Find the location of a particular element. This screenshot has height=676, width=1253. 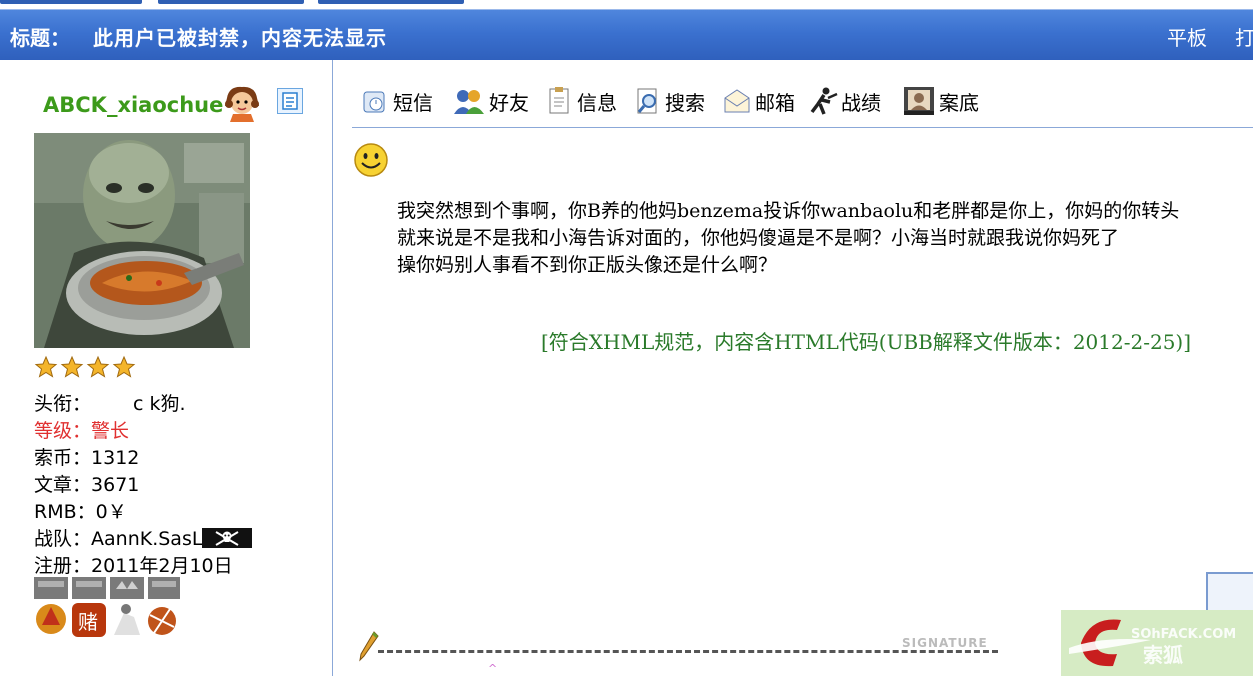

cursor-mark: ^ is located at coordinates (493, 668).